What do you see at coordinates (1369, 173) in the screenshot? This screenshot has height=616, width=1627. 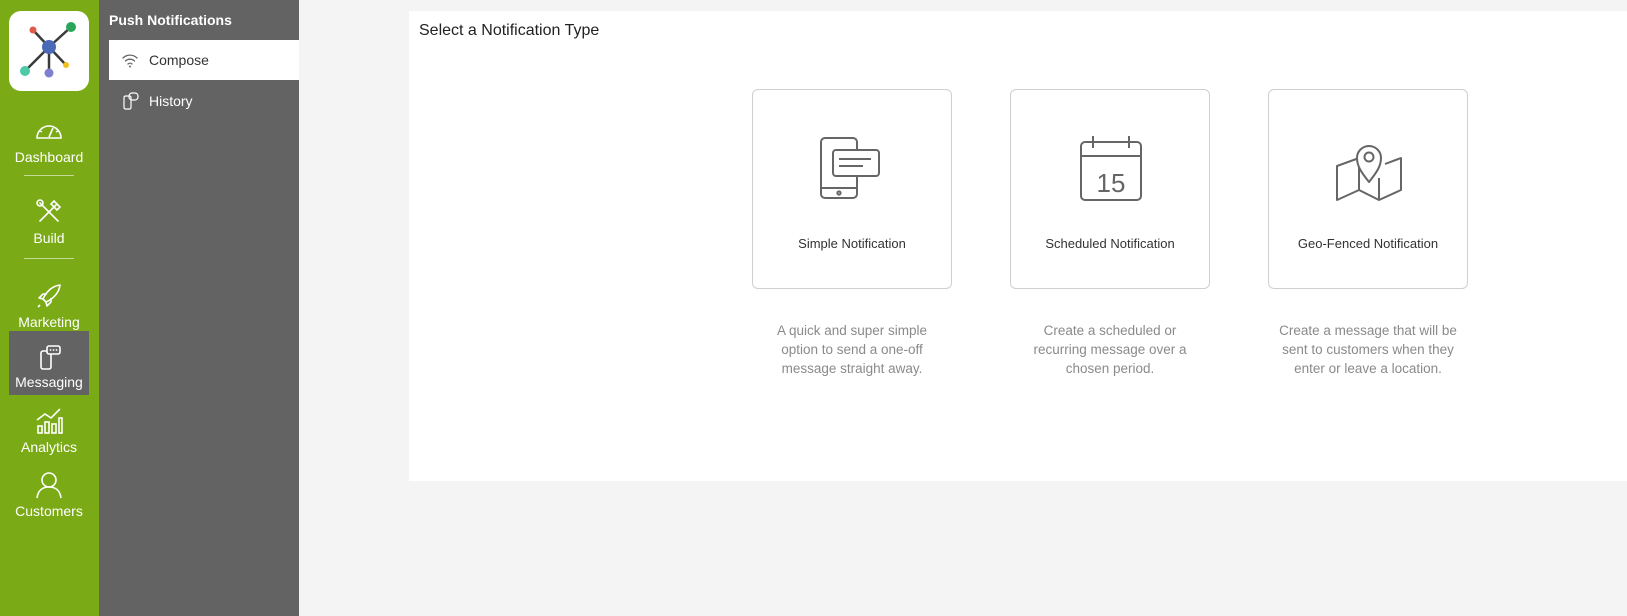 I see `map-pin-icon` at bounding box center [1369, 173].